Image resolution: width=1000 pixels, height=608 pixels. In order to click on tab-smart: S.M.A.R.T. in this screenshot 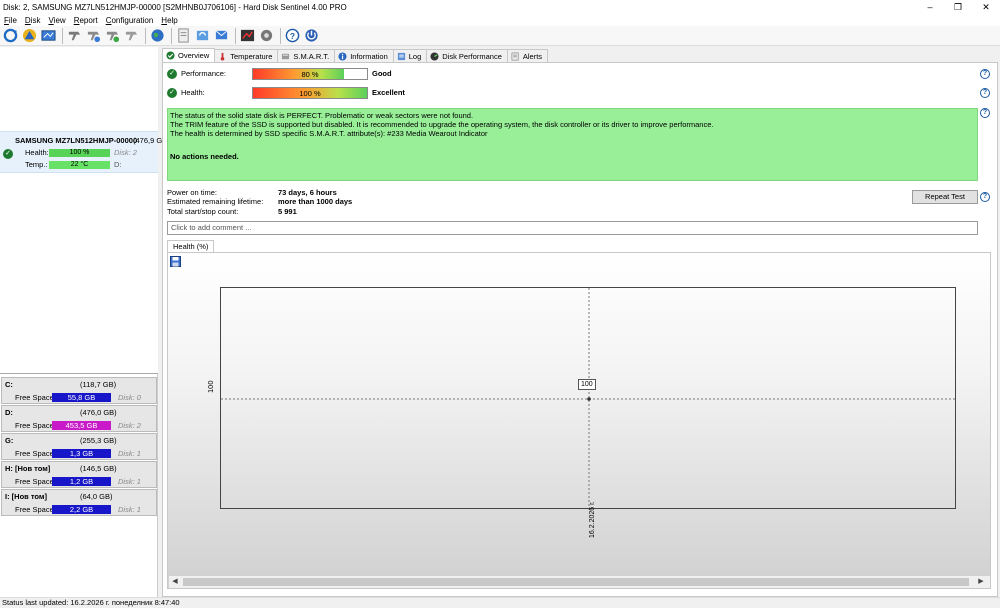, I will do `click(306, 55)`.